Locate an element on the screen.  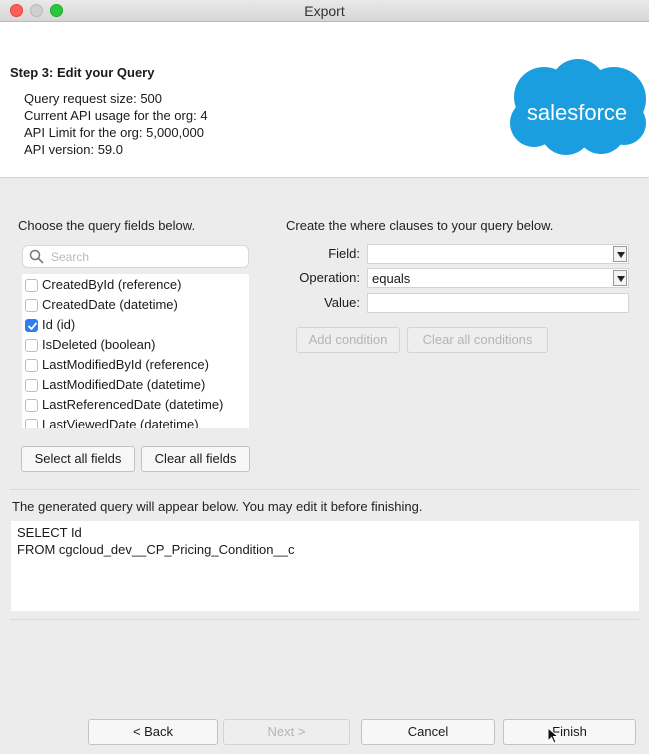
value-input-label: Value: is located at coordinates (342, 302).